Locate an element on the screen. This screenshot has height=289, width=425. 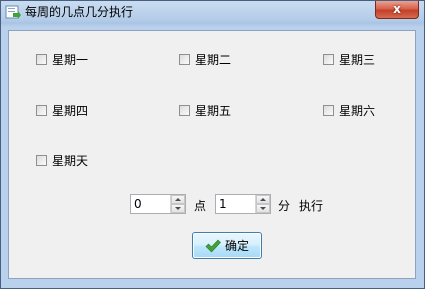
checkbox-label: 星期二 is located at coordinates (213, 59).